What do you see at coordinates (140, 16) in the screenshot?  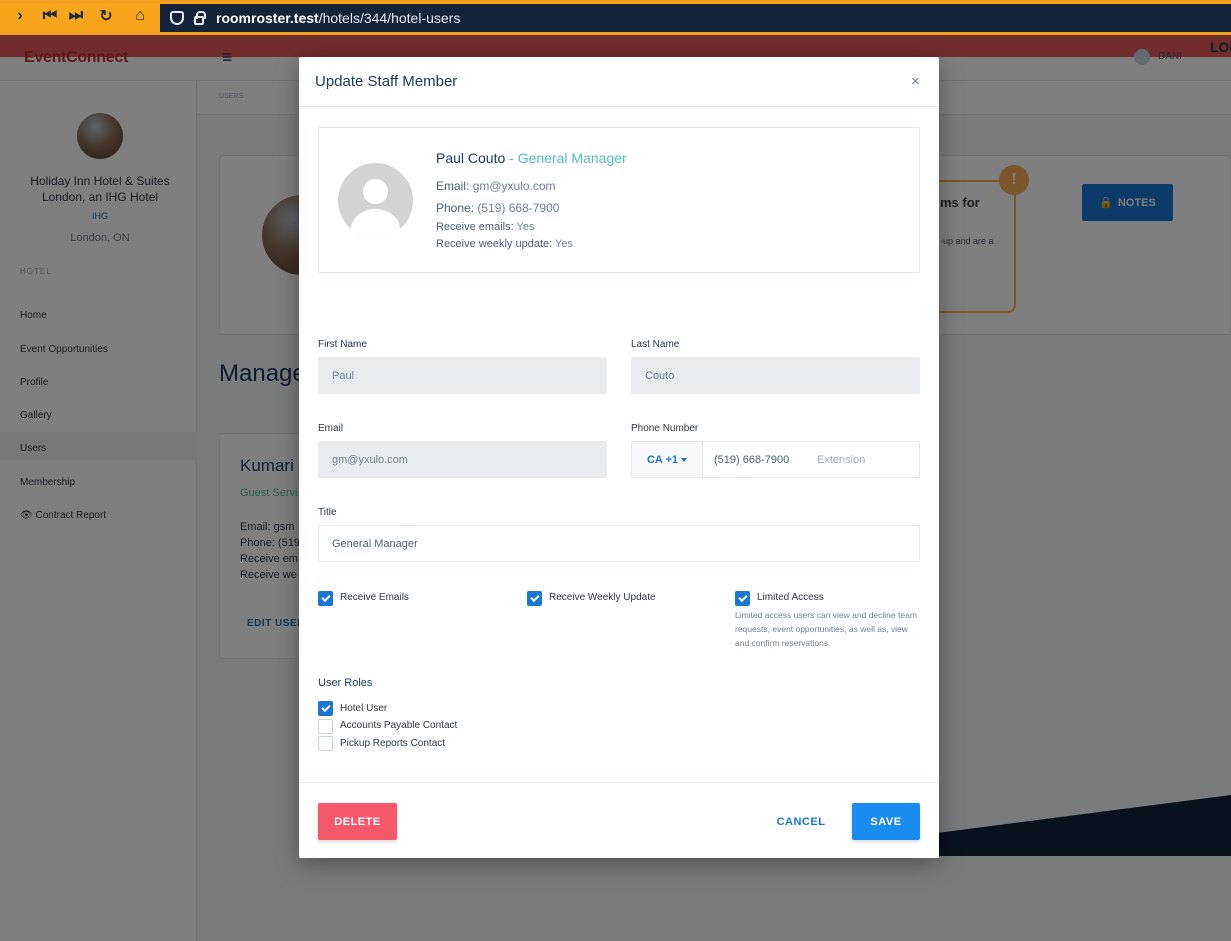 I see `home-icon: ⌂` at bounding box center [140, 16].